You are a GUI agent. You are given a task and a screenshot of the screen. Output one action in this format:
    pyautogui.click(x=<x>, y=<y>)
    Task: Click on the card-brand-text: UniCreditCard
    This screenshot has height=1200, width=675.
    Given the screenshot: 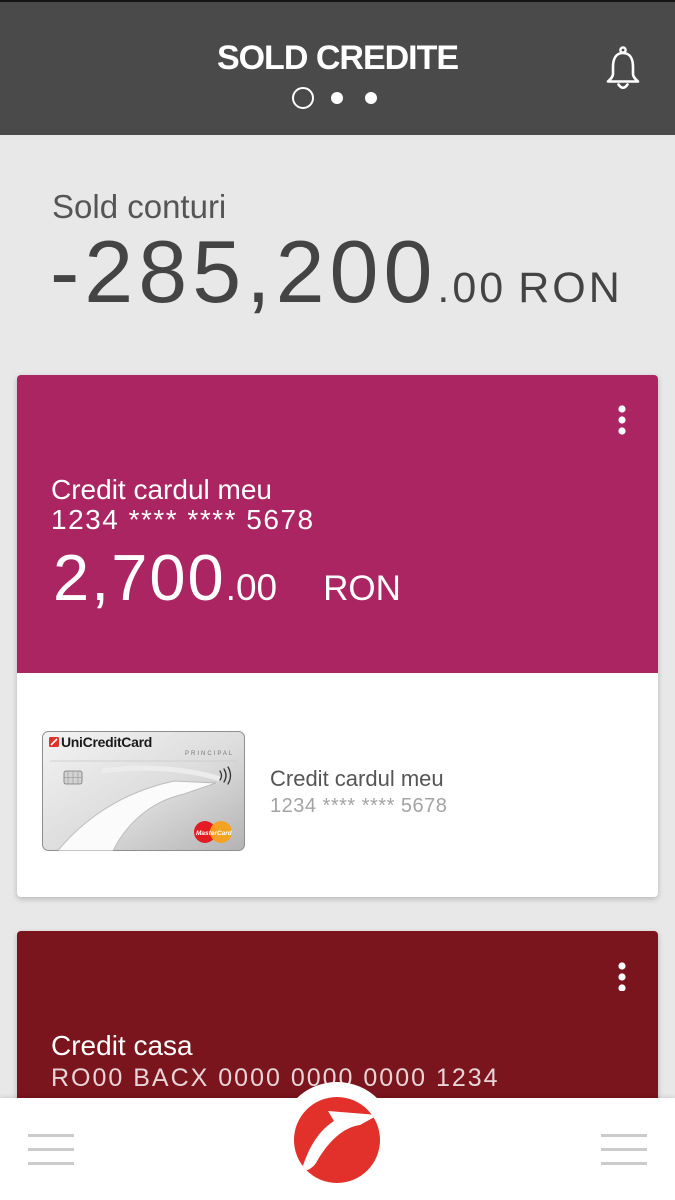 What is the action you would take?
    pyautogui.click(x=106, y=742)
    